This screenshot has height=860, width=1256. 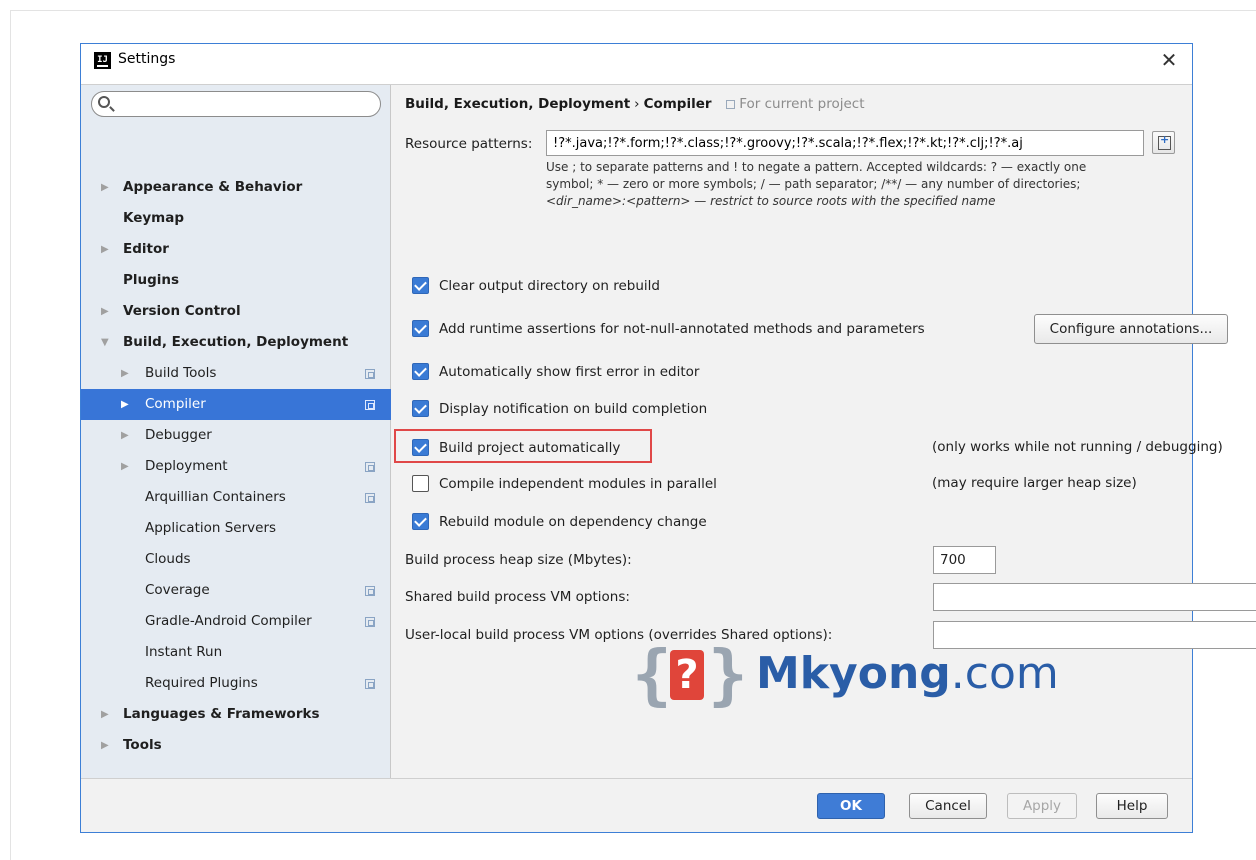 I want to click on sidebar-item-label: Deployment, so click(x=186, y=466).